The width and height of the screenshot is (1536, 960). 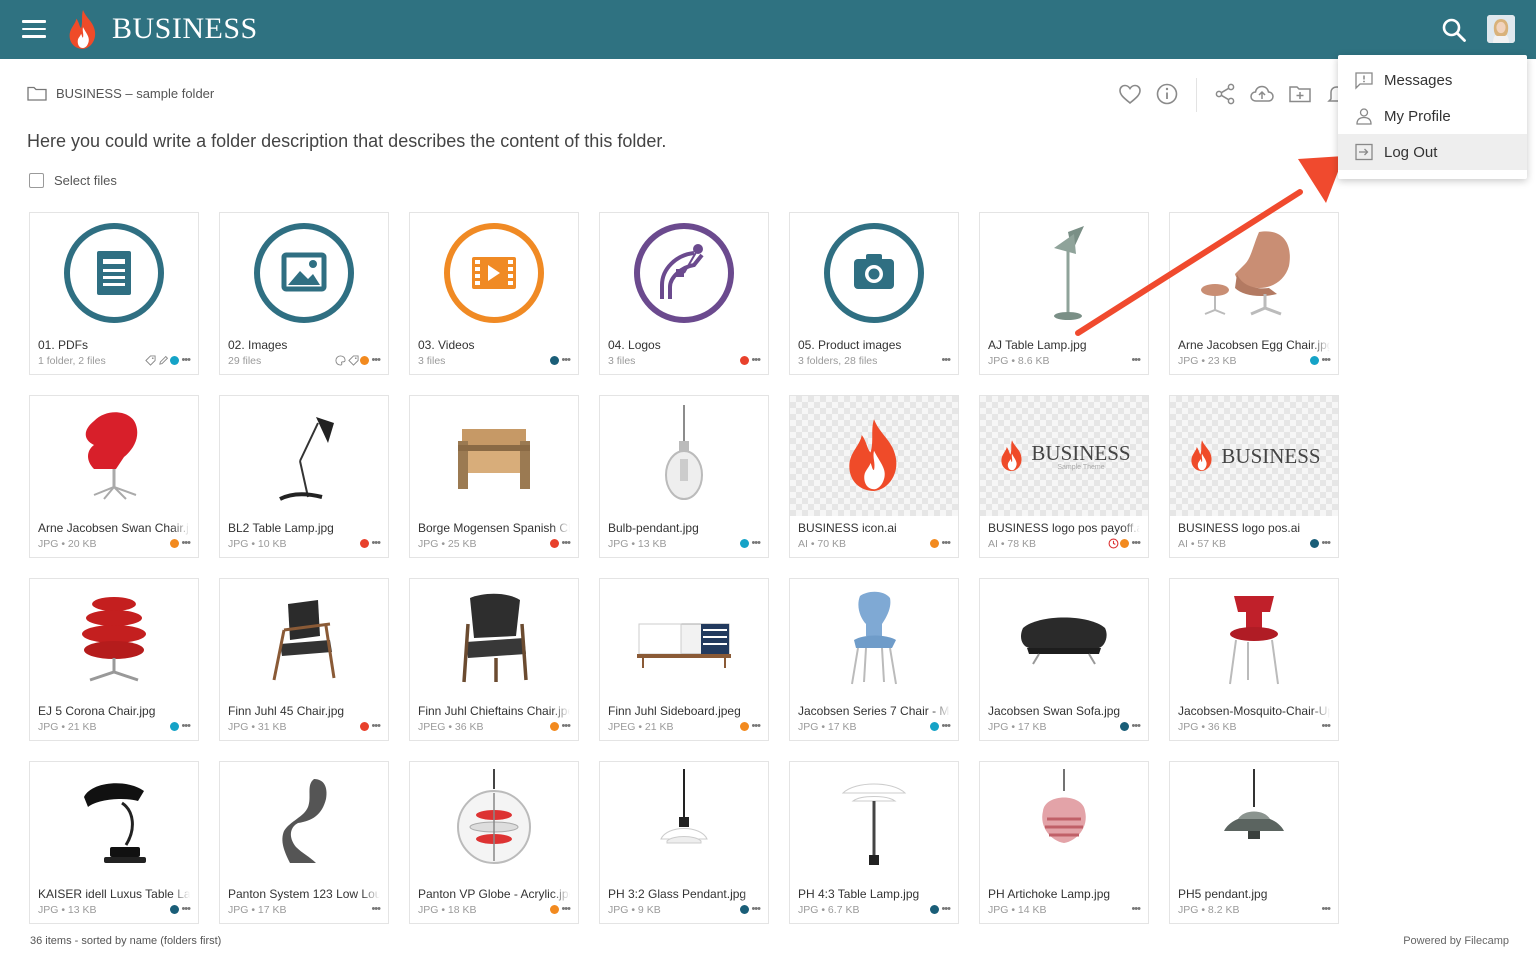 I want to click on menu-item-log-out: Log Out, so click(x=1432, y=152).